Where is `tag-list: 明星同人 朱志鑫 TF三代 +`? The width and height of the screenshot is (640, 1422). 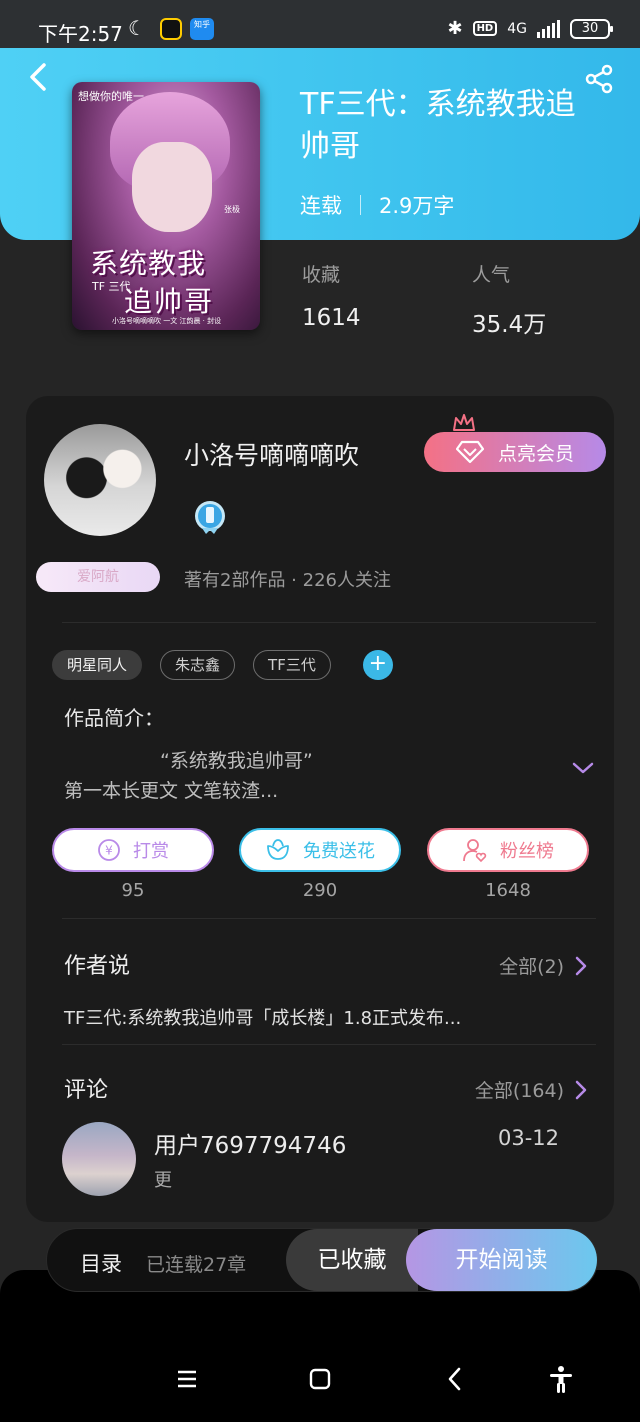 tag-list: 明星同人 朱志鑫 TF三代 + is located at coordinates (222, 665).